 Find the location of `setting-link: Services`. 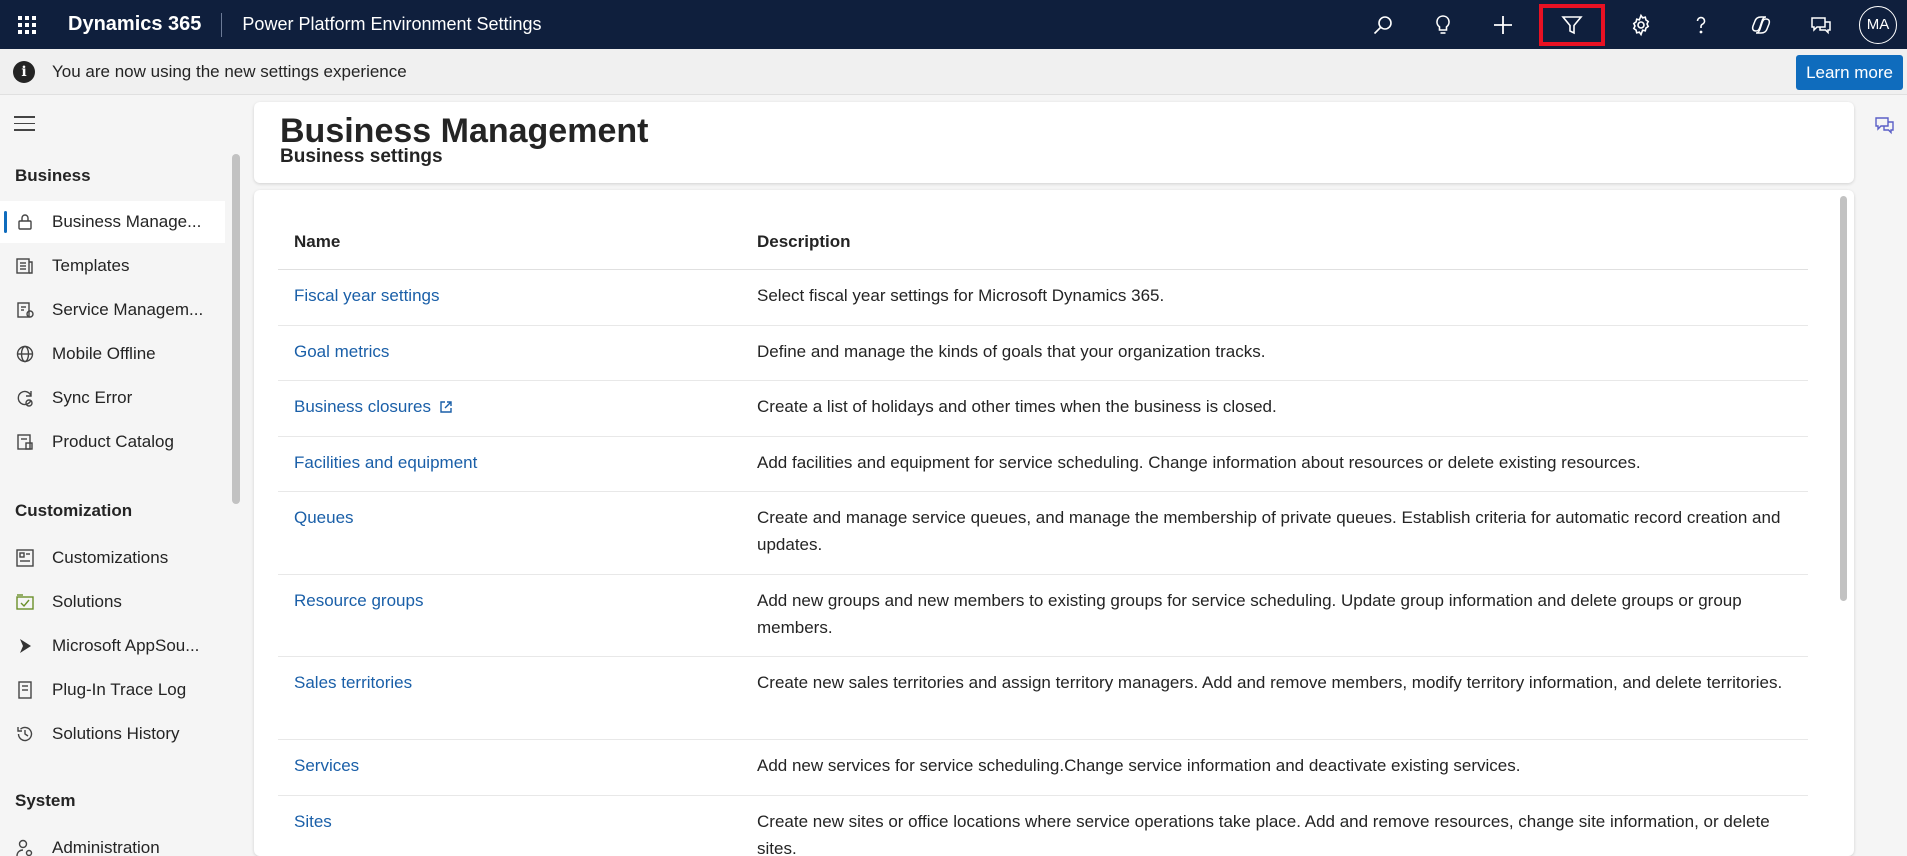

setting-link: Services is located at coordinates (326, 766).